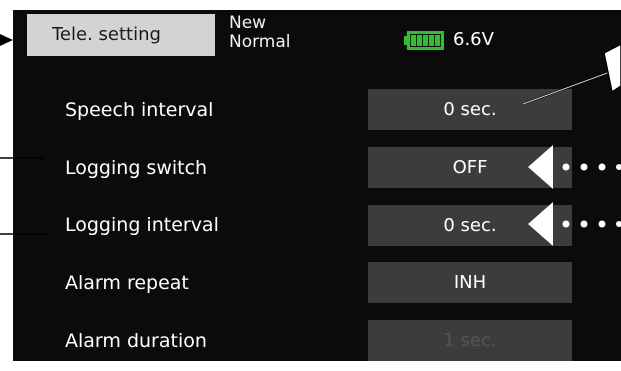 Image resolution: width=621 pixels, height=371 pixels. What do you see at coordinates (470, 109) in the screenshot?
I see `speech-interval-button: 0 sec.` at bounding box center [470, 109].